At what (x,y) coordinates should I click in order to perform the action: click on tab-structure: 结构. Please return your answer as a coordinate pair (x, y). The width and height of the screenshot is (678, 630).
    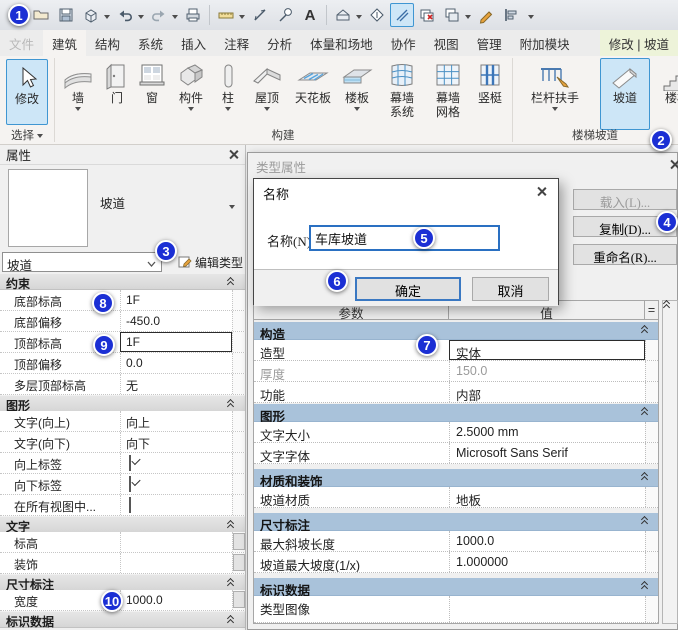
    Looking at the image, I should click on (107, 43).